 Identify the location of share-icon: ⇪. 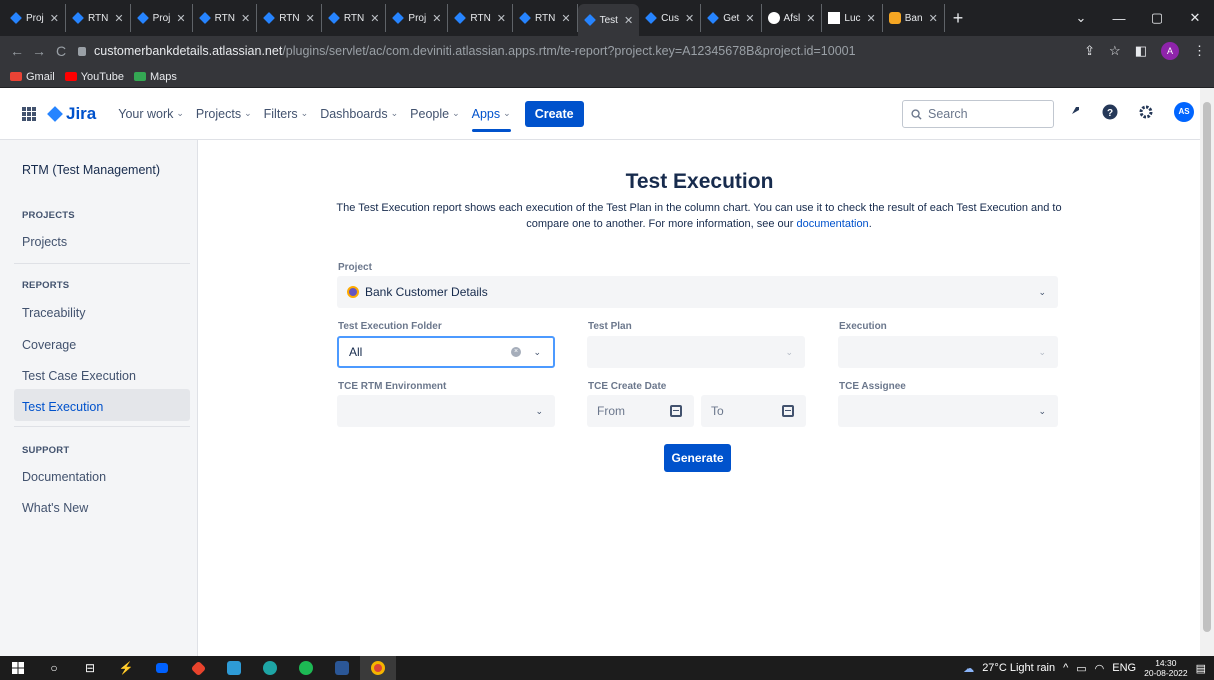
(1089, 51).